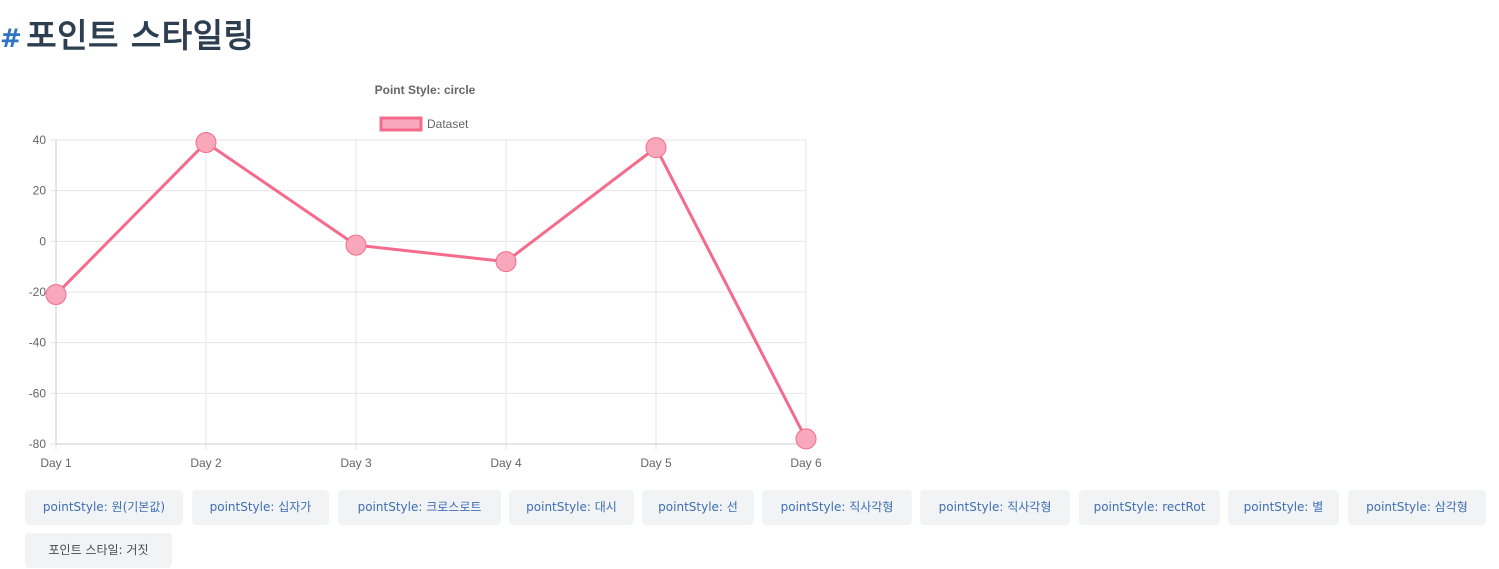 This screenshot has height=569, width=1499. What do you see at coordinates (206, 463) in the screenshot?
I see `x-tick-label: Day 2` at bounding box center [206, 463].